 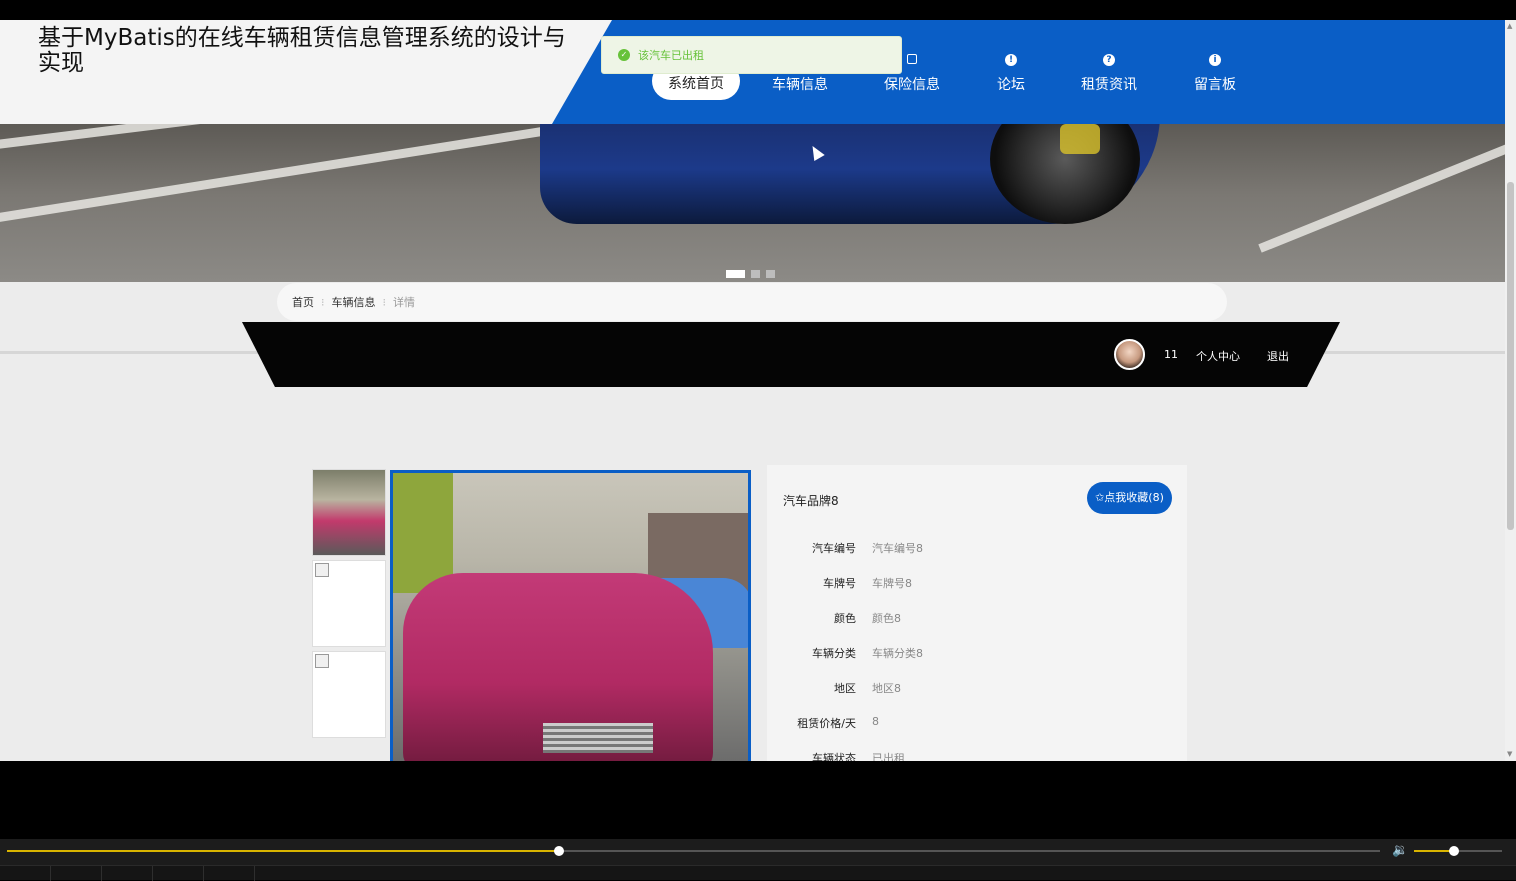 I want to click on nav-forum: ! 论坛, so click(x=1011, y=75).